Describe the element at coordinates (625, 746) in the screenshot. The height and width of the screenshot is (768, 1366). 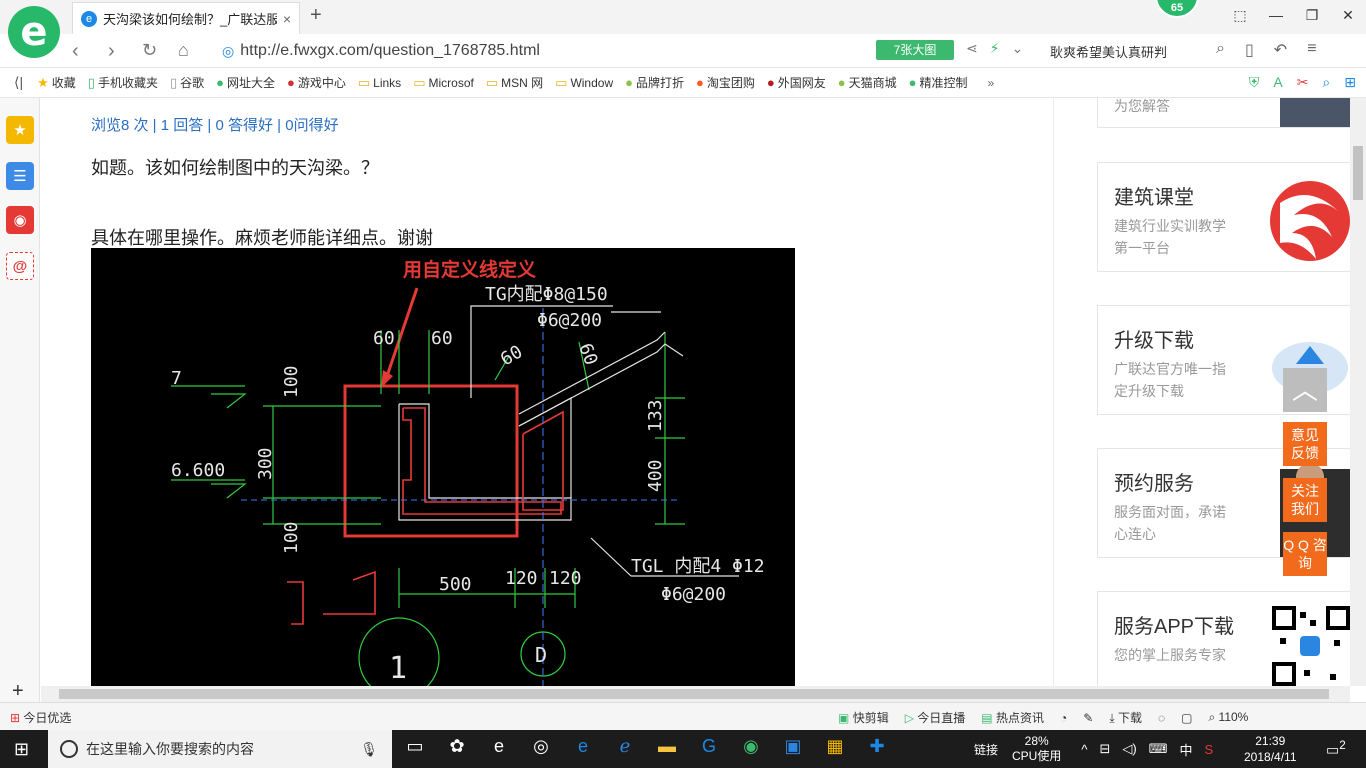
I see `ie-icon: ℯ` at that location.